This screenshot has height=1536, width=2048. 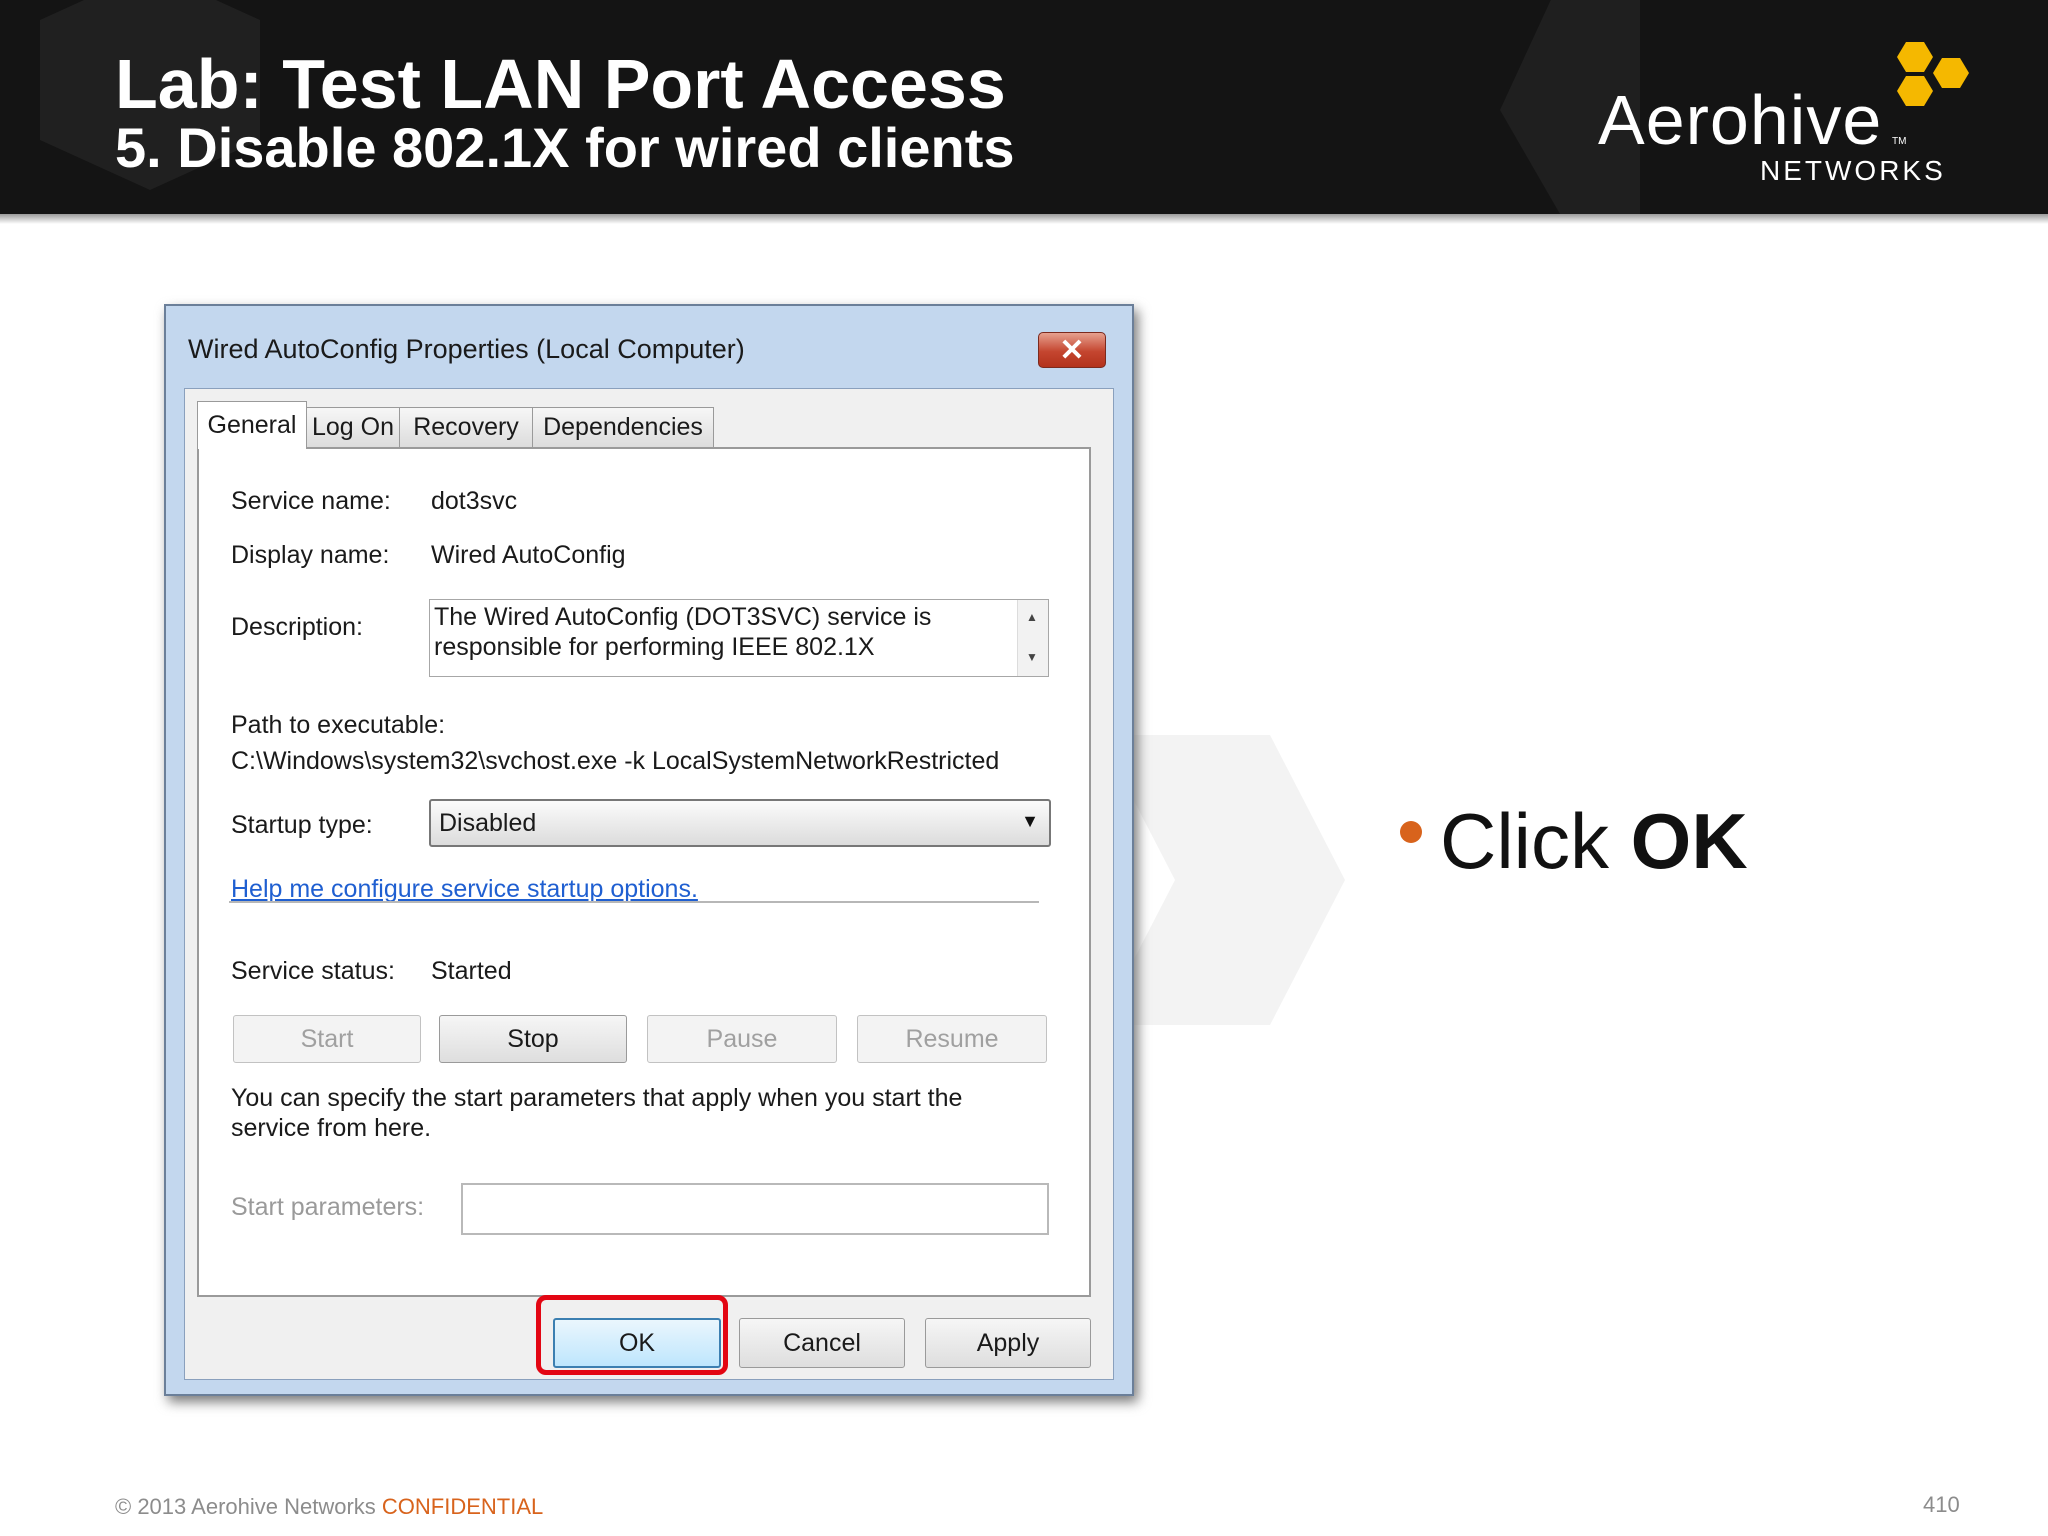 I want to click on bullet-dot, so click(x=1411, y=832).